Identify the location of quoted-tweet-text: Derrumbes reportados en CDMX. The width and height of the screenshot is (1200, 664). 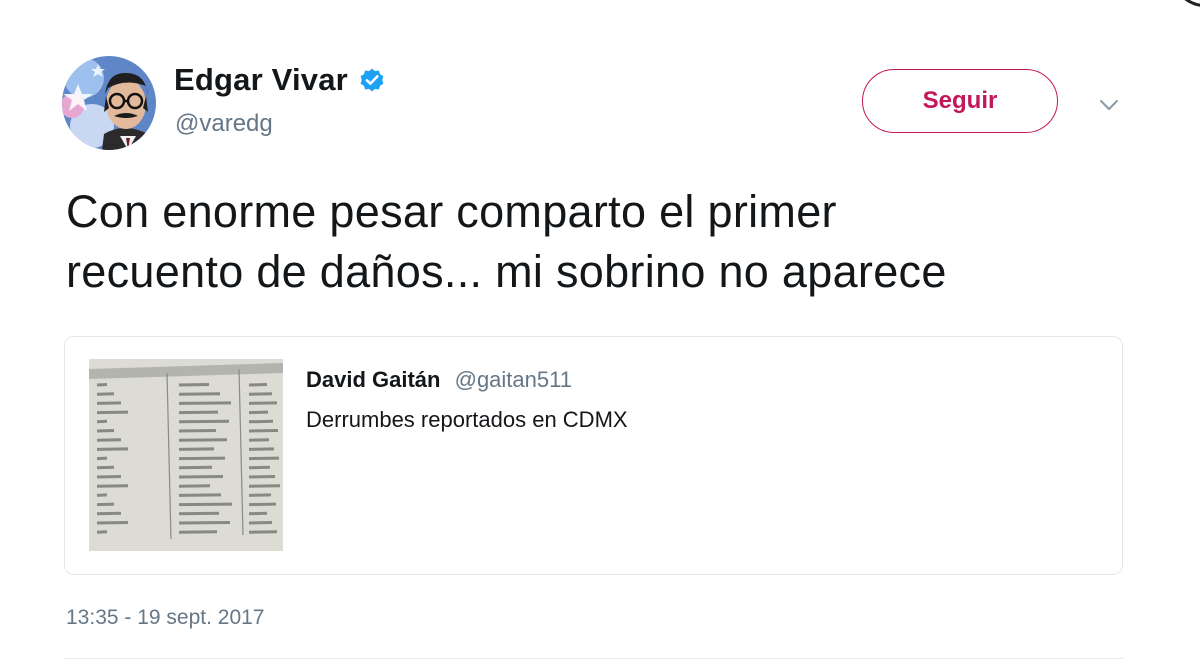
(467, 419).